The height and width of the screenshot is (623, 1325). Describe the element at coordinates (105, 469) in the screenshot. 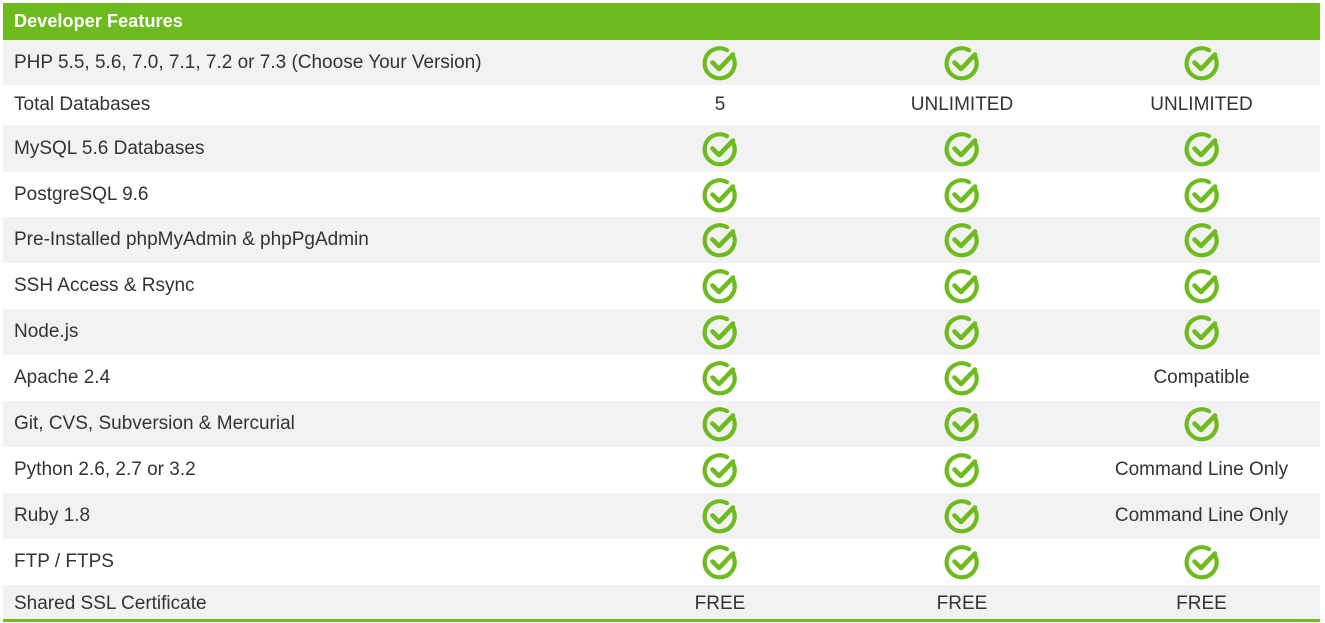

I see `feature-label: Python 2.6, 2.7 or 3.2` at that location.